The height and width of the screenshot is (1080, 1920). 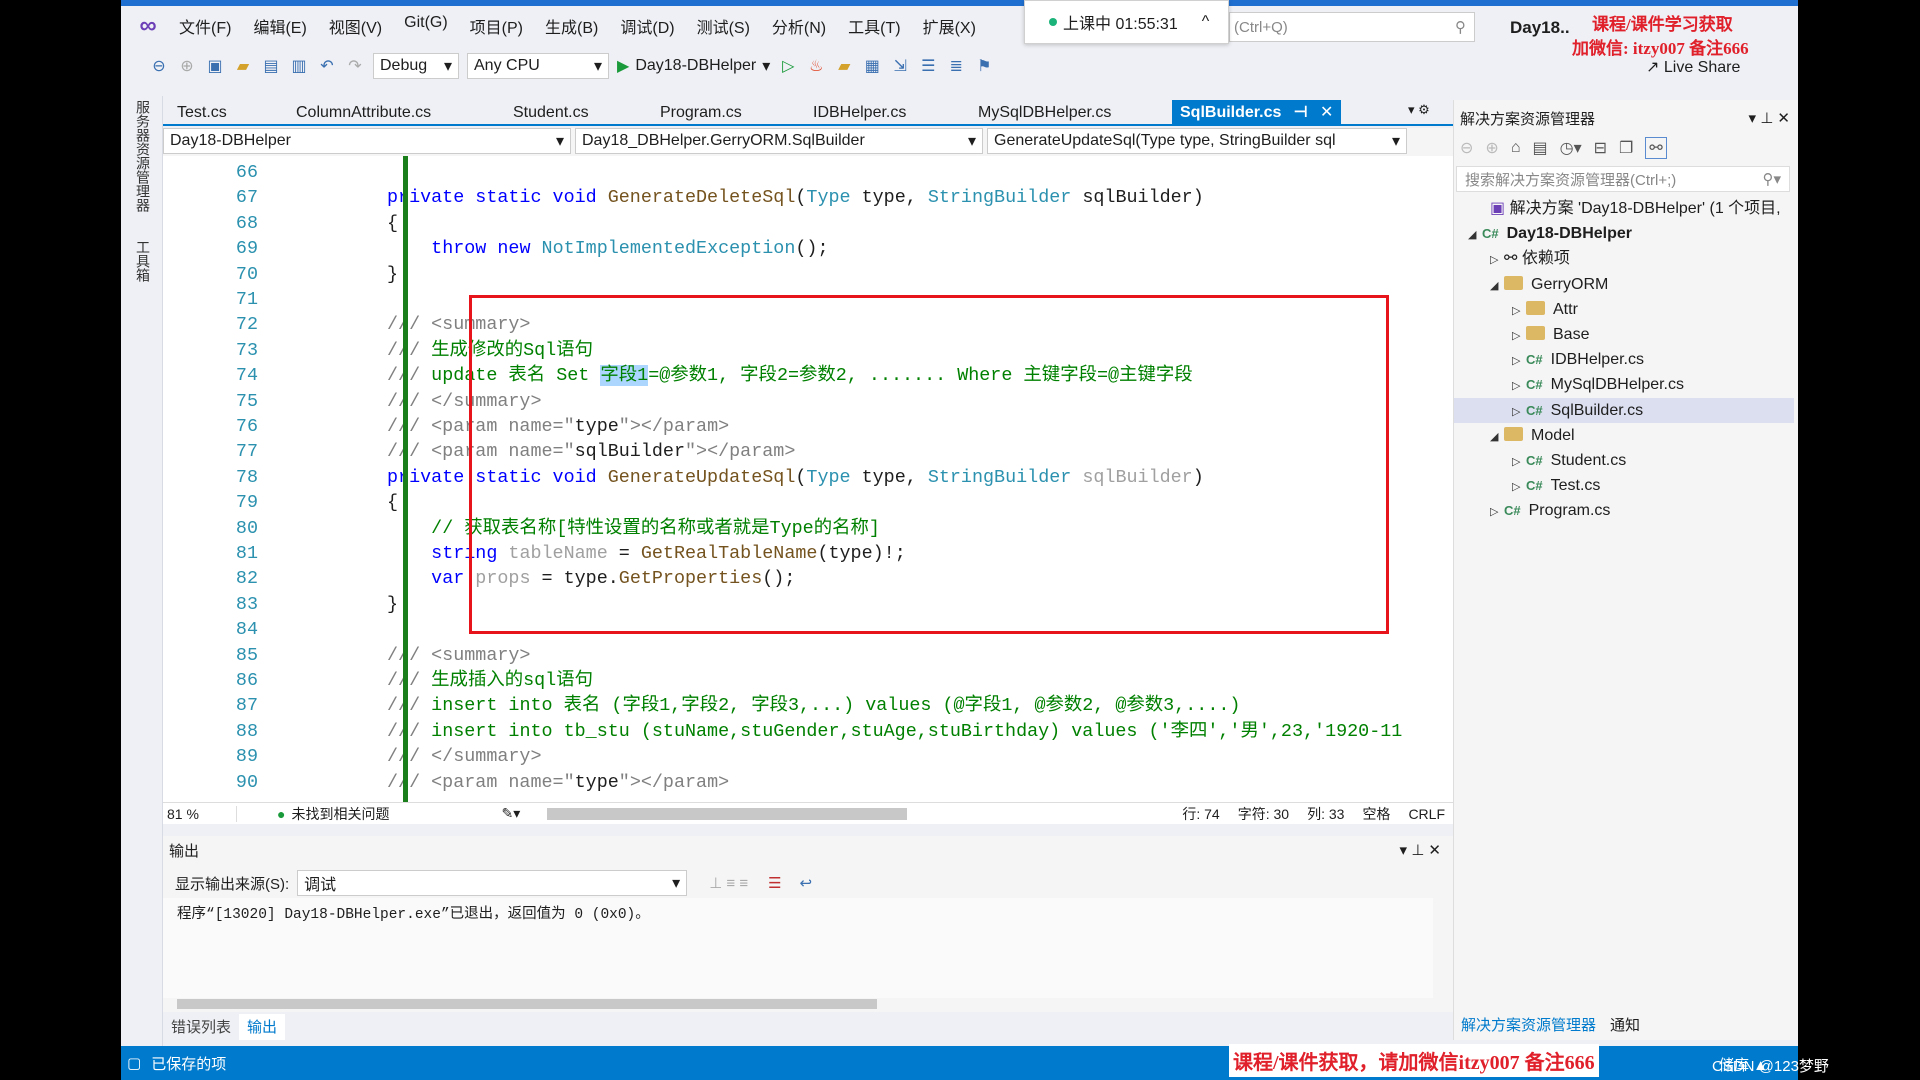 What do you see at coordinates (1624, 284) in the screenshot?
I see `tree-node: ◢ GerryORM` at bounding box center [1624, 284].